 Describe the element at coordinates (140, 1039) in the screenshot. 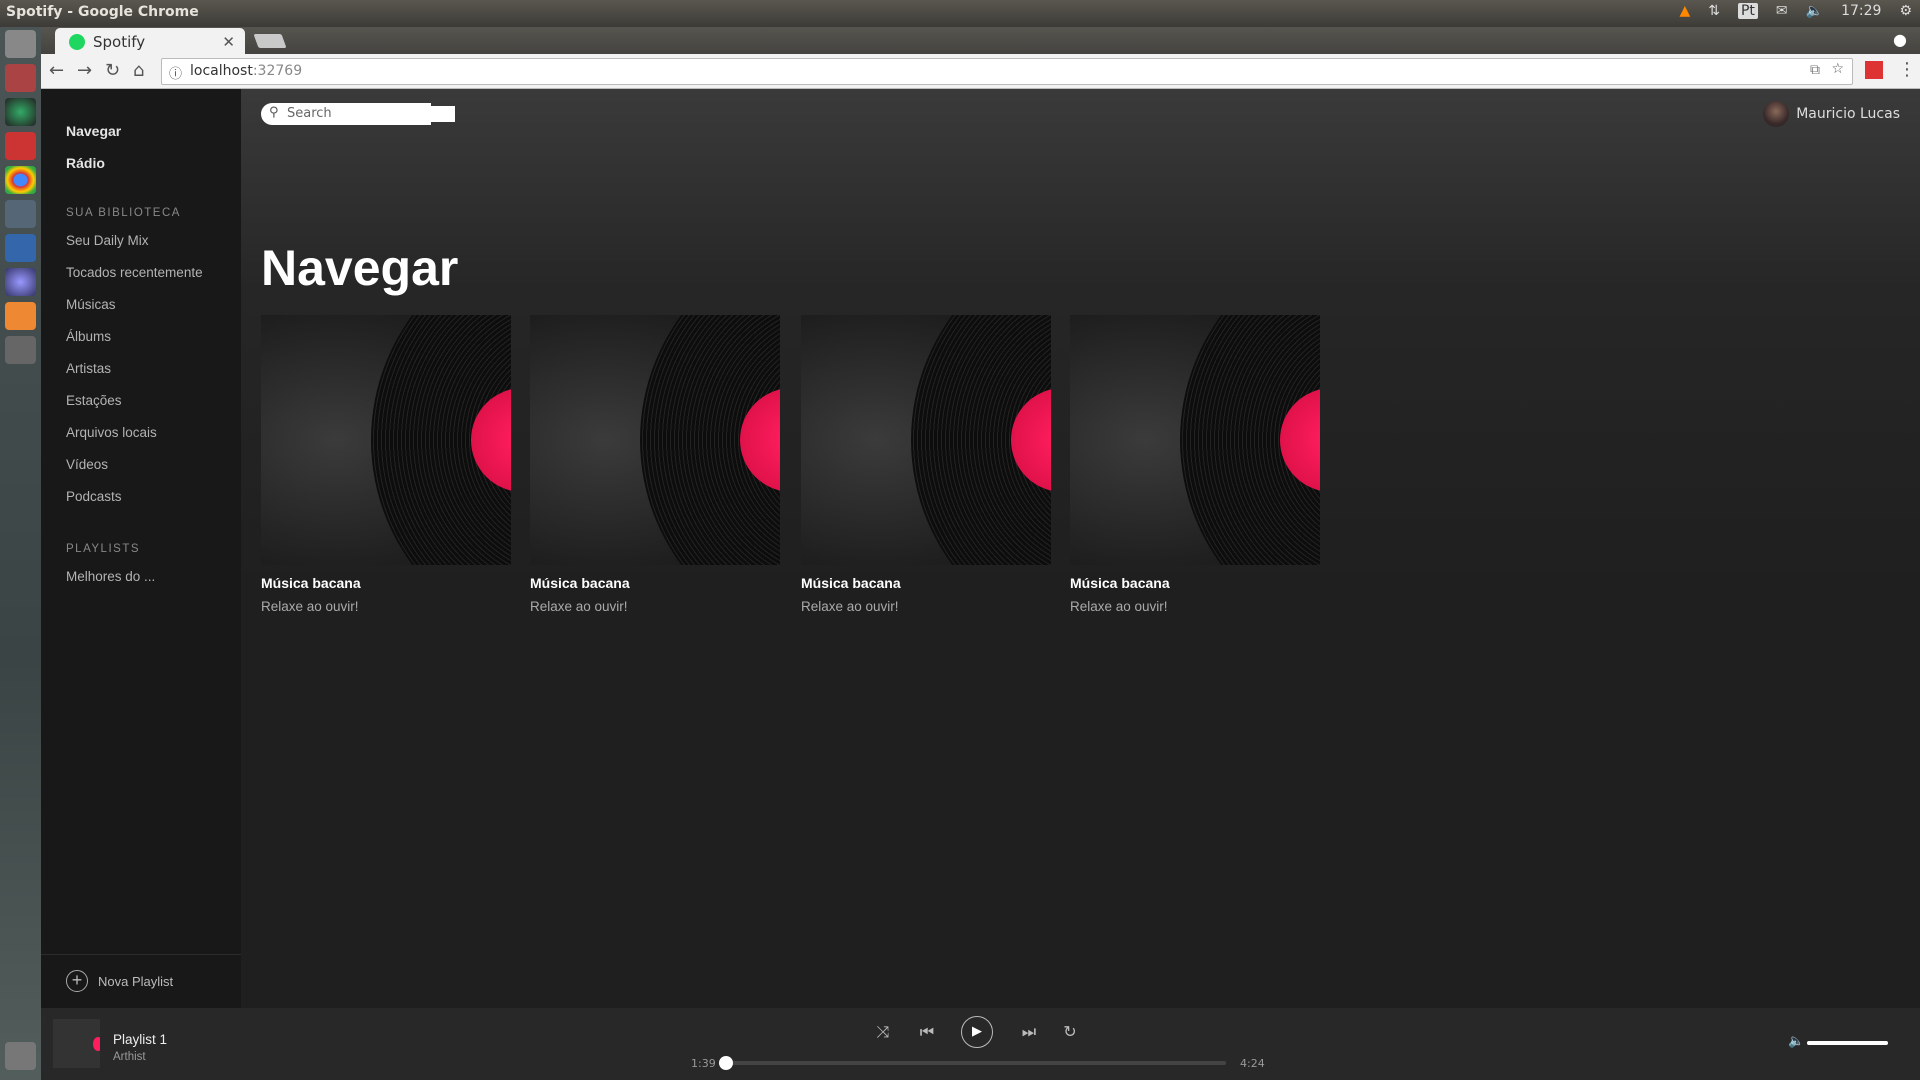

I see `track-title: Playlist 1` at that location.